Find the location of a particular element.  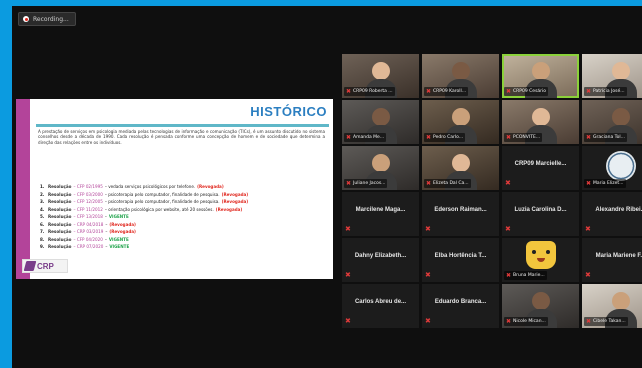

resolution-code: – CFP 02/1995 is located at coordinates (88, 186).